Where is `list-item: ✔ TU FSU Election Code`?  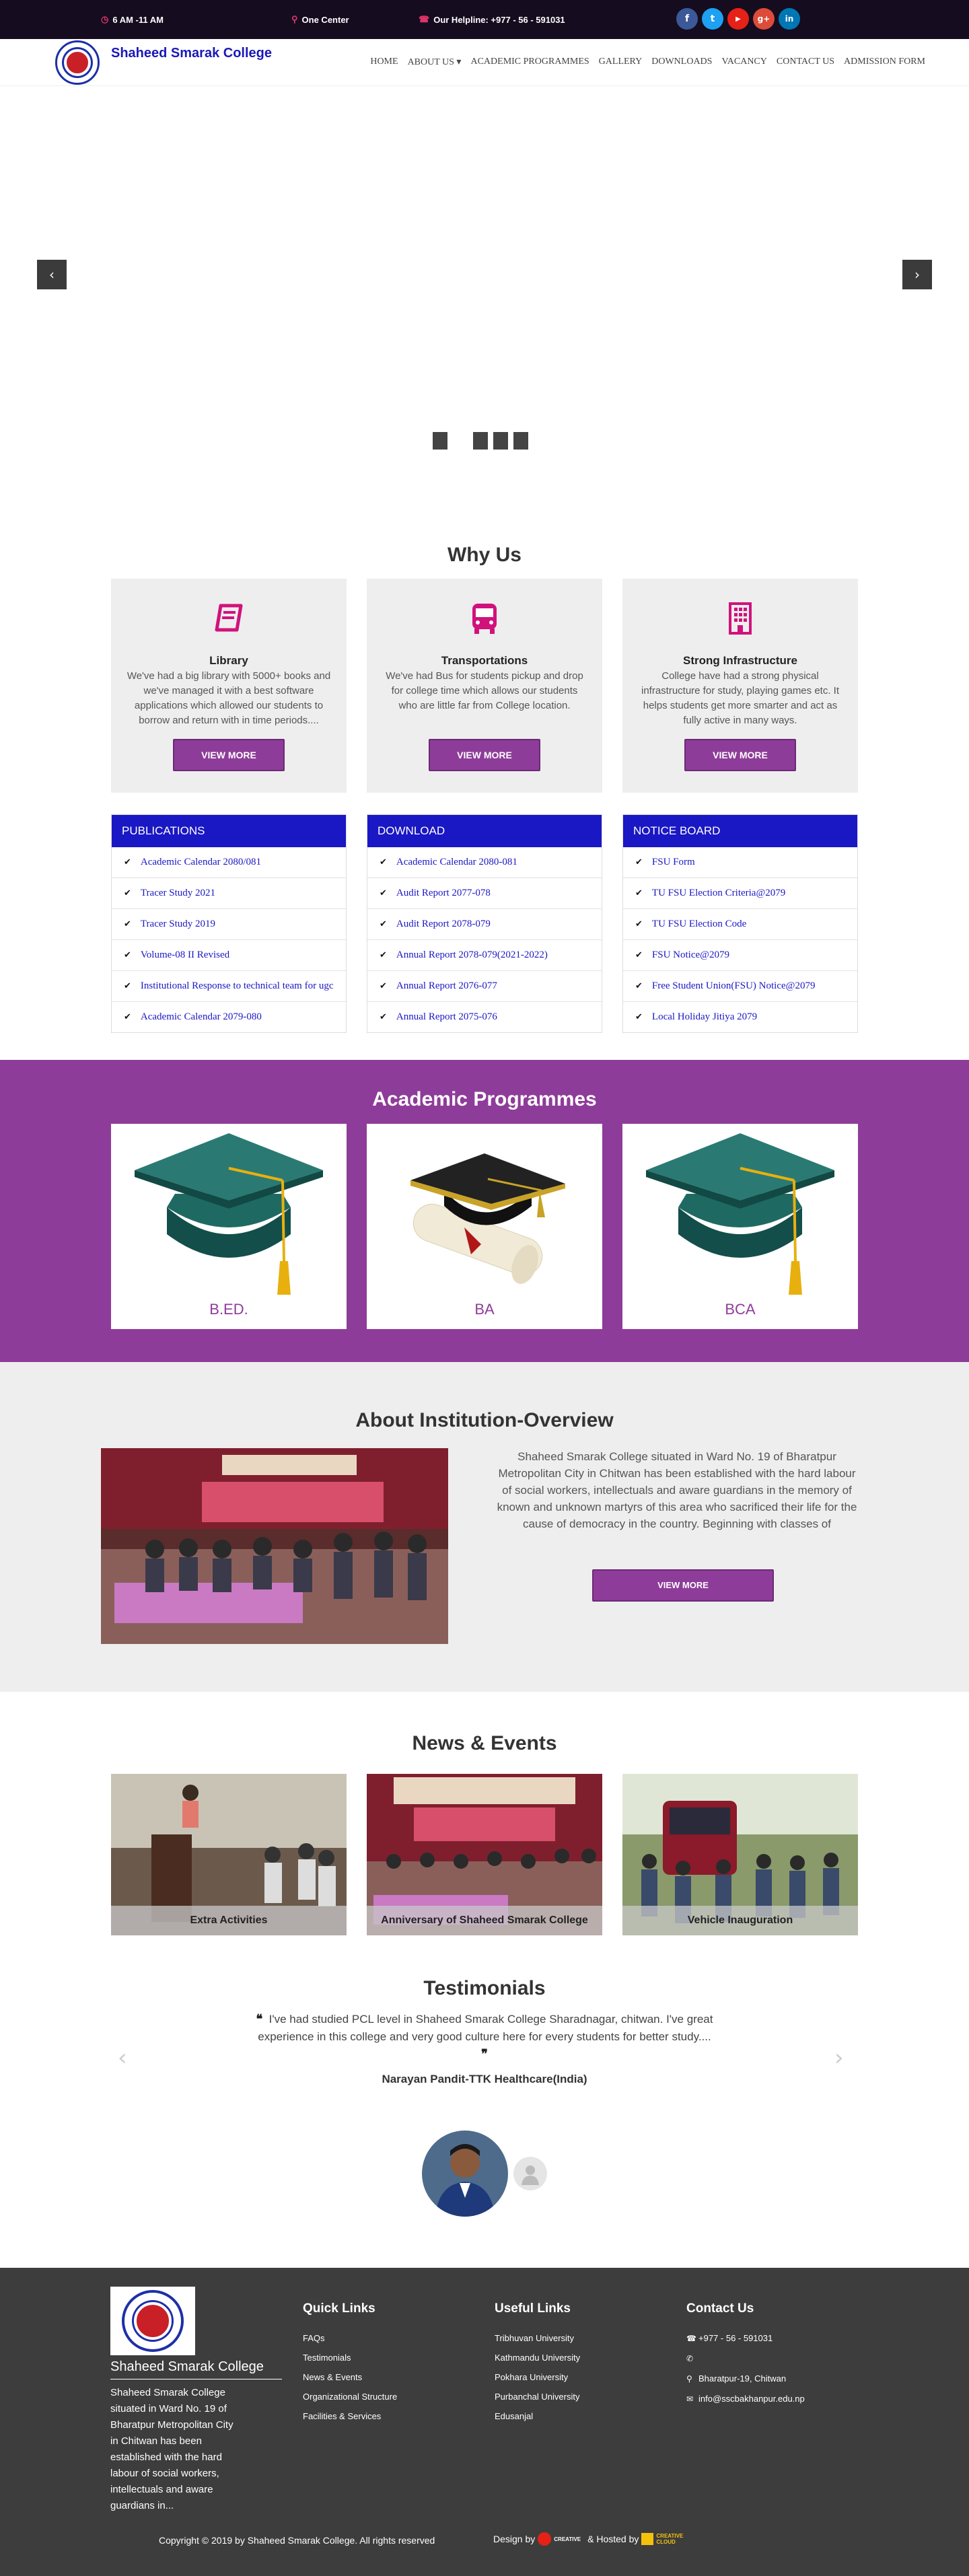
list-item: ✔ TU FSU Election Code is located at coordinates (740, 924).